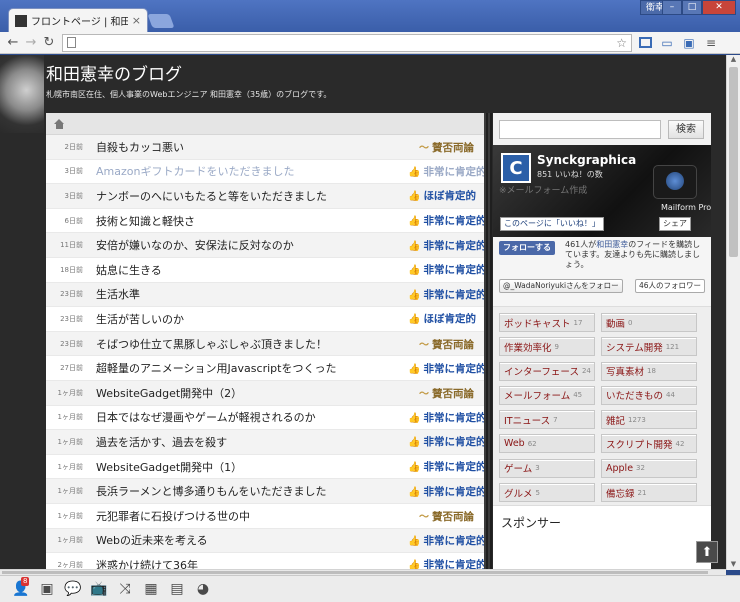 The width and height of the screenshot is (740, 602). Describe the element at coordinates (621, 43) in the screenshot. I see `bookmark-star-icon: ☆` at that location.